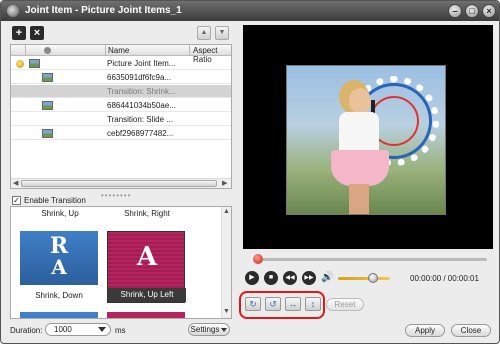  I want to click on preview-image, so click(366, 140).